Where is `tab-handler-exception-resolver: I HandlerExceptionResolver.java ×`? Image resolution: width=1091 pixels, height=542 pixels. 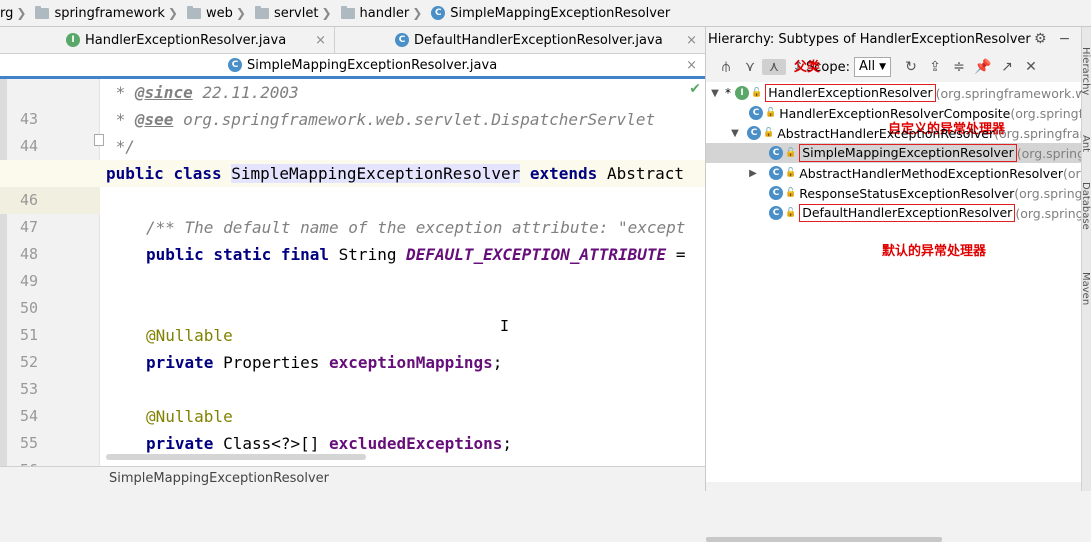
tab-handler-exception-resolver: I HandlerExceptionResolver.java × is located at coordinates (167, 40).